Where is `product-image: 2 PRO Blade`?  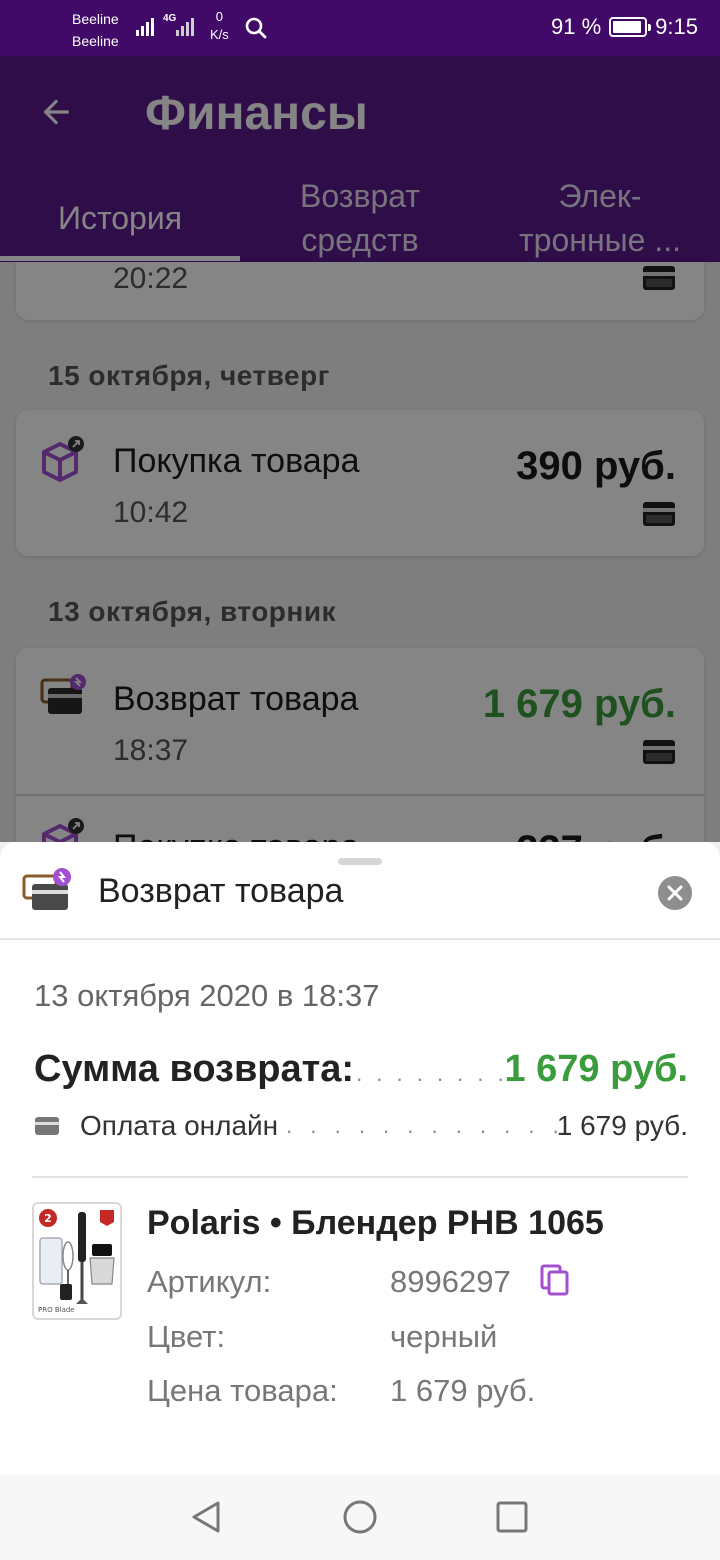 product-image: 2 PRO Blade is located at coordinates (77, 1261).